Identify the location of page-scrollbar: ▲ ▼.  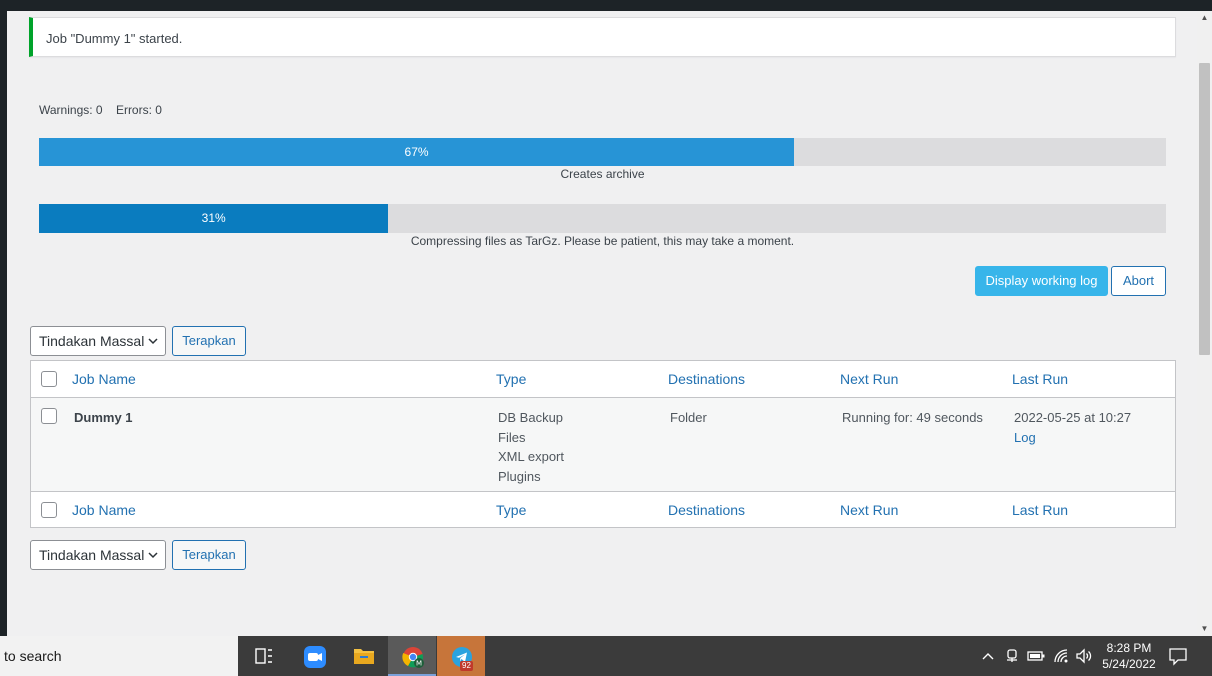
(1204, 323).